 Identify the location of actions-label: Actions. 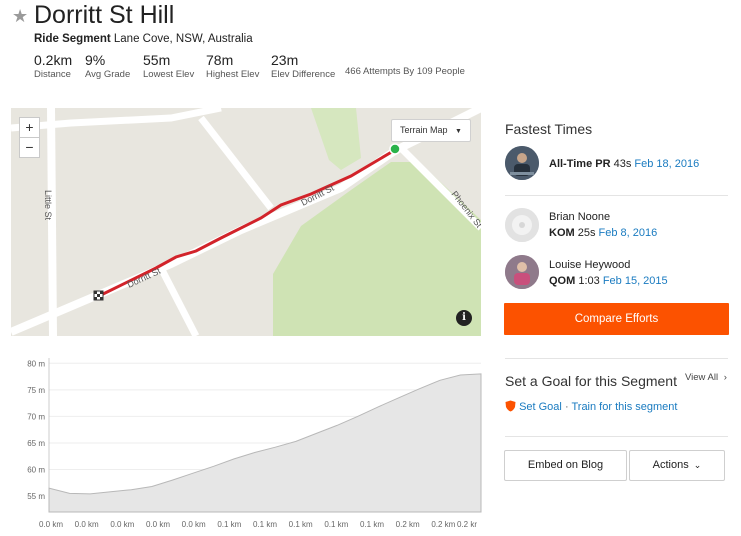
(670, 465).